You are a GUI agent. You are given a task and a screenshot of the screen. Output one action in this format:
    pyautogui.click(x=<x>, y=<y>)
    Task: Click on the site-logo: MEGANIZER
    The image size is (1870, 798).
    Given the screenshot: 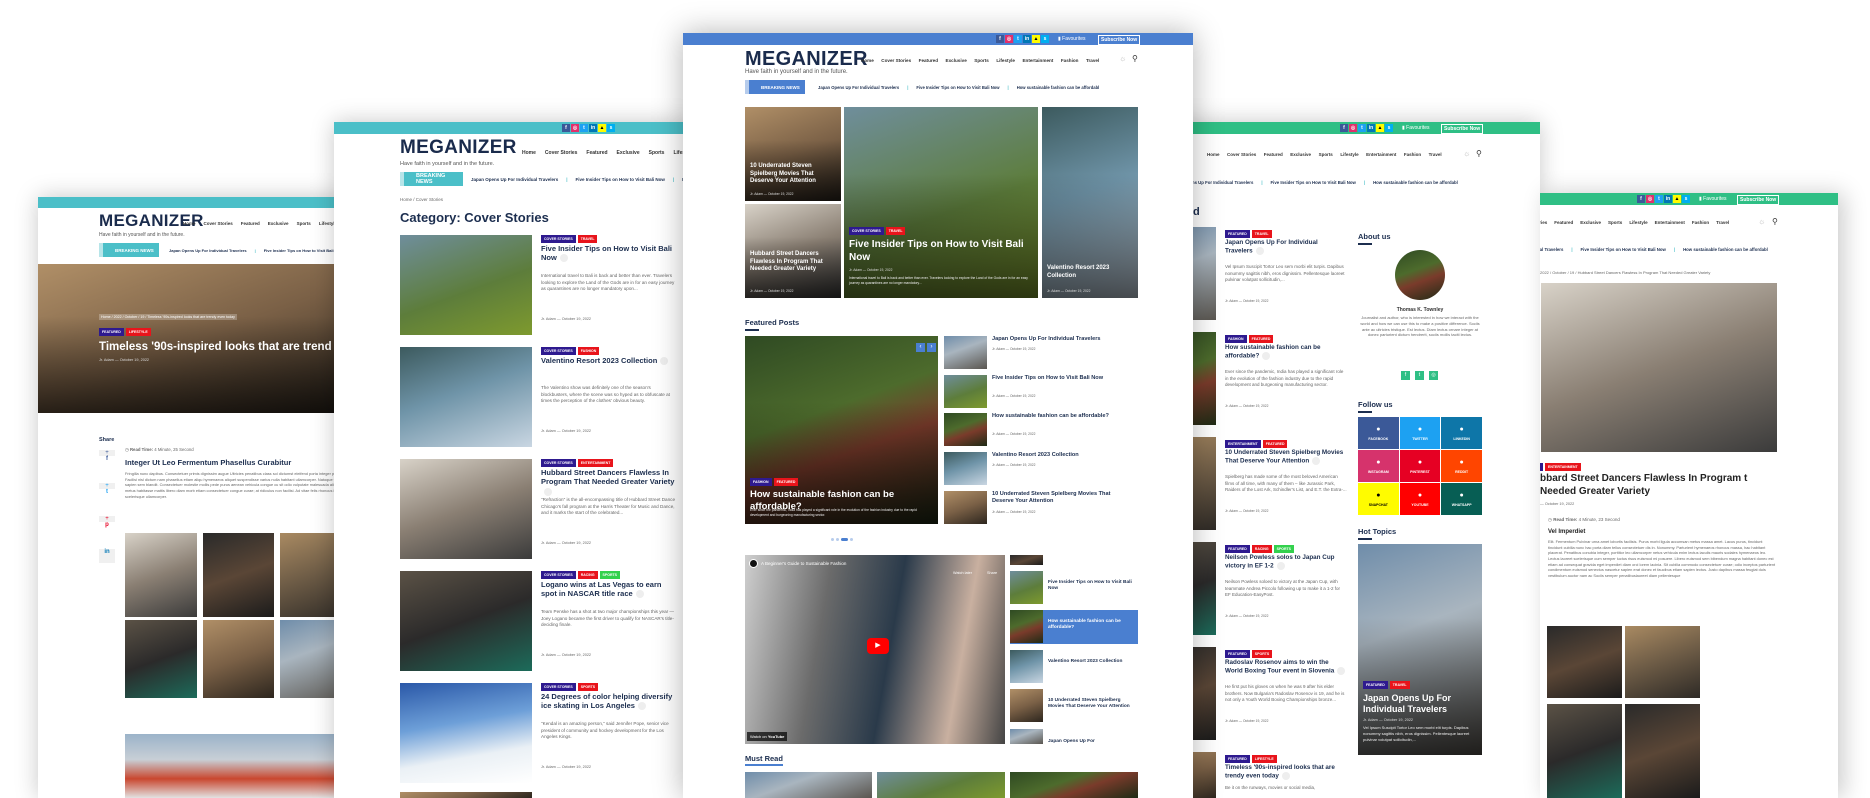 What is the action you would take?
    pyautogui.click(x=458, y=147)
    